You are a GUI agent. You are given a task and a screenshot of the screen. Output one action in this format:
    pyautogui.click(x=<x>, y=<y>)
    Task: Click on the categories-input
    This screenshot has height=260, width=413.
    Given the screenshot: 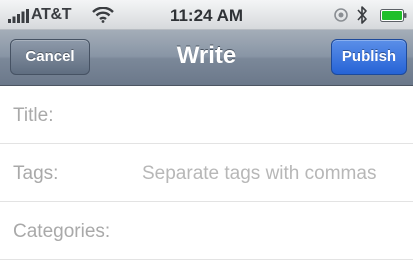 What is the action you would take?
    pyautogui.click(x=274, y=232)
    